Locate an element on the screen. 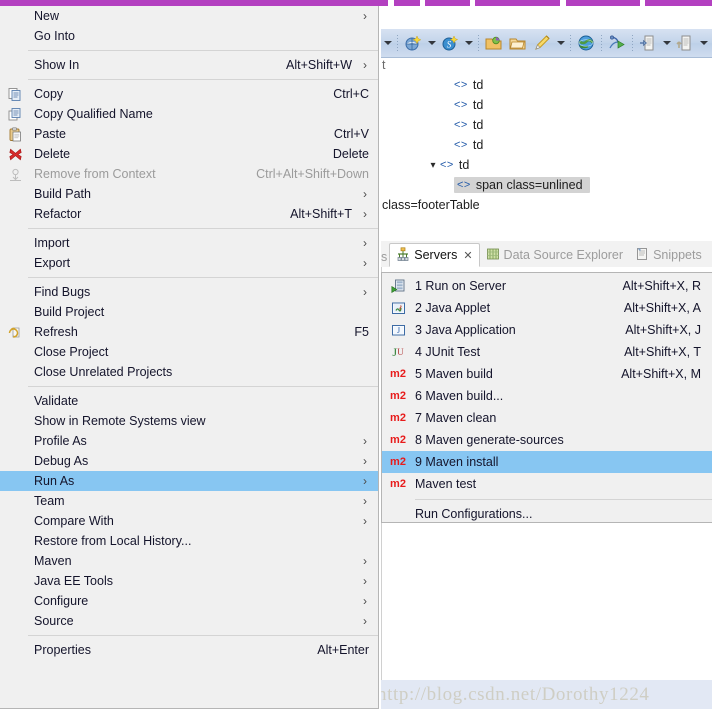 This screenshot has height=709, width=712. globe-icon is located at coordinates (586, 43).